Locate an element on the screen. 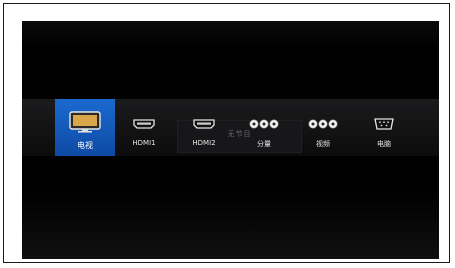  source-component: 分量 is located at coordinates (264, 127).